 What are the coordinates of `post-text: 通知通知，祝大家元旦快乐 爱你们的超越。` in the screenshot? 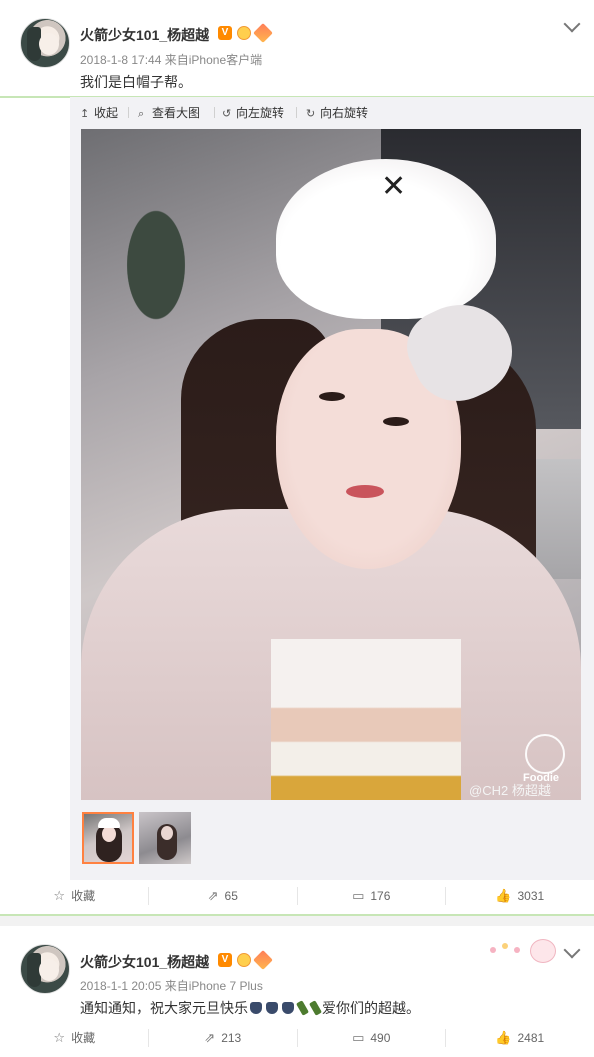 It's located at (250, 1008).